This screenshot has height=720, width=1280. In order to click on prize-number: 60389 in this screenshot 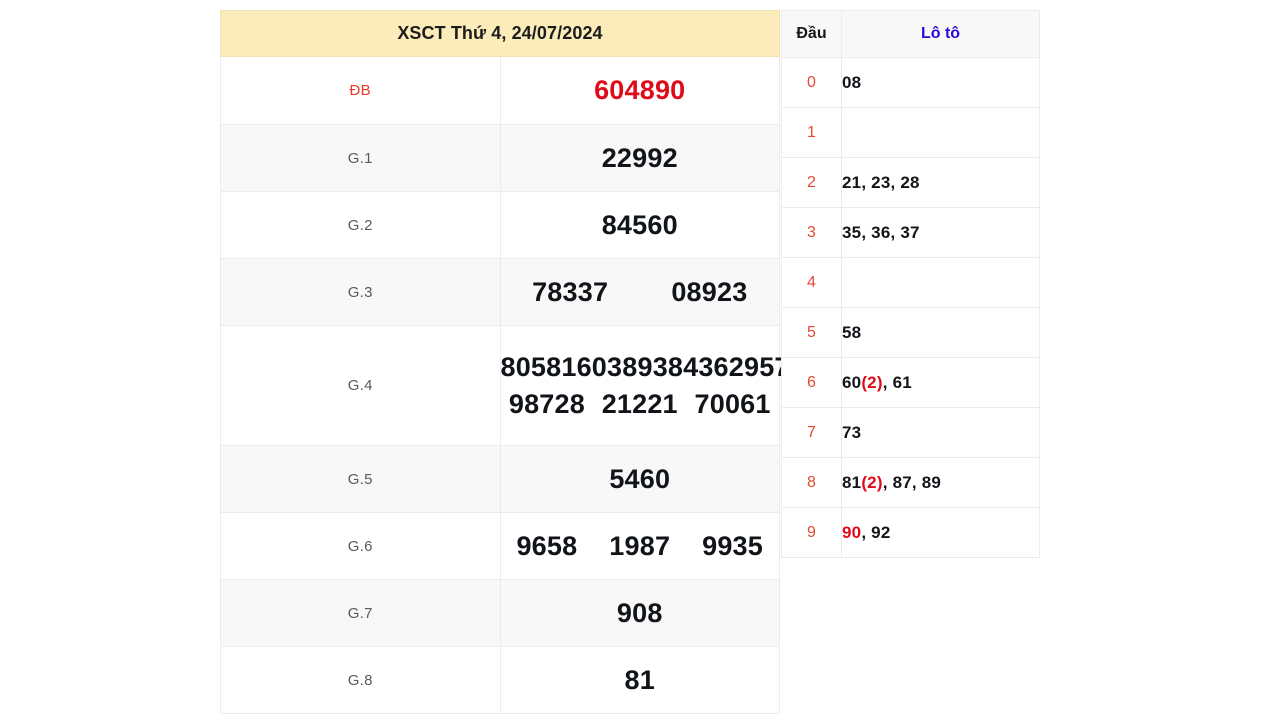, I will do `click(614, 367)`.